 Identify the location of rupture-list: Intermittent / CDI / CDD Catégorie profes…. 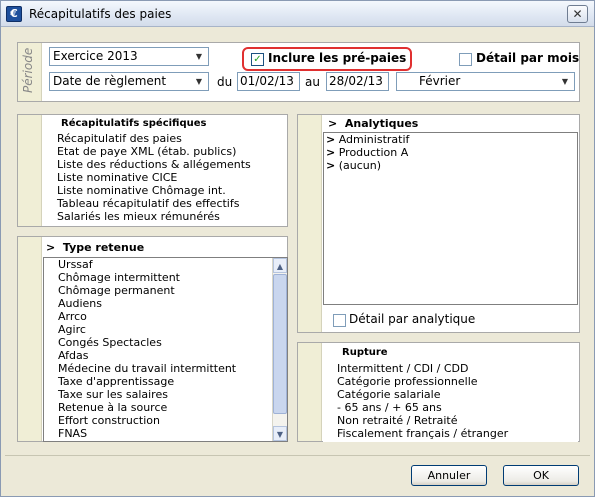
(450, 402).